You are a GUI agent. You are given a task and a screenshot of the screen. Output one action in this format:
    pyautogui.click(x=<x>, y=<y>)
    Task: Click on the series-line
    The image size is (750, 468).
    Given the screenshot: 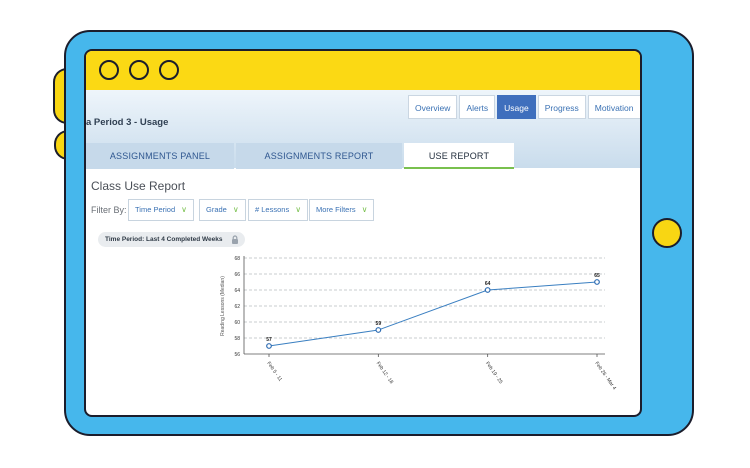 What is the action you would take?
    pyautogui.click(x=433, y=314)
    